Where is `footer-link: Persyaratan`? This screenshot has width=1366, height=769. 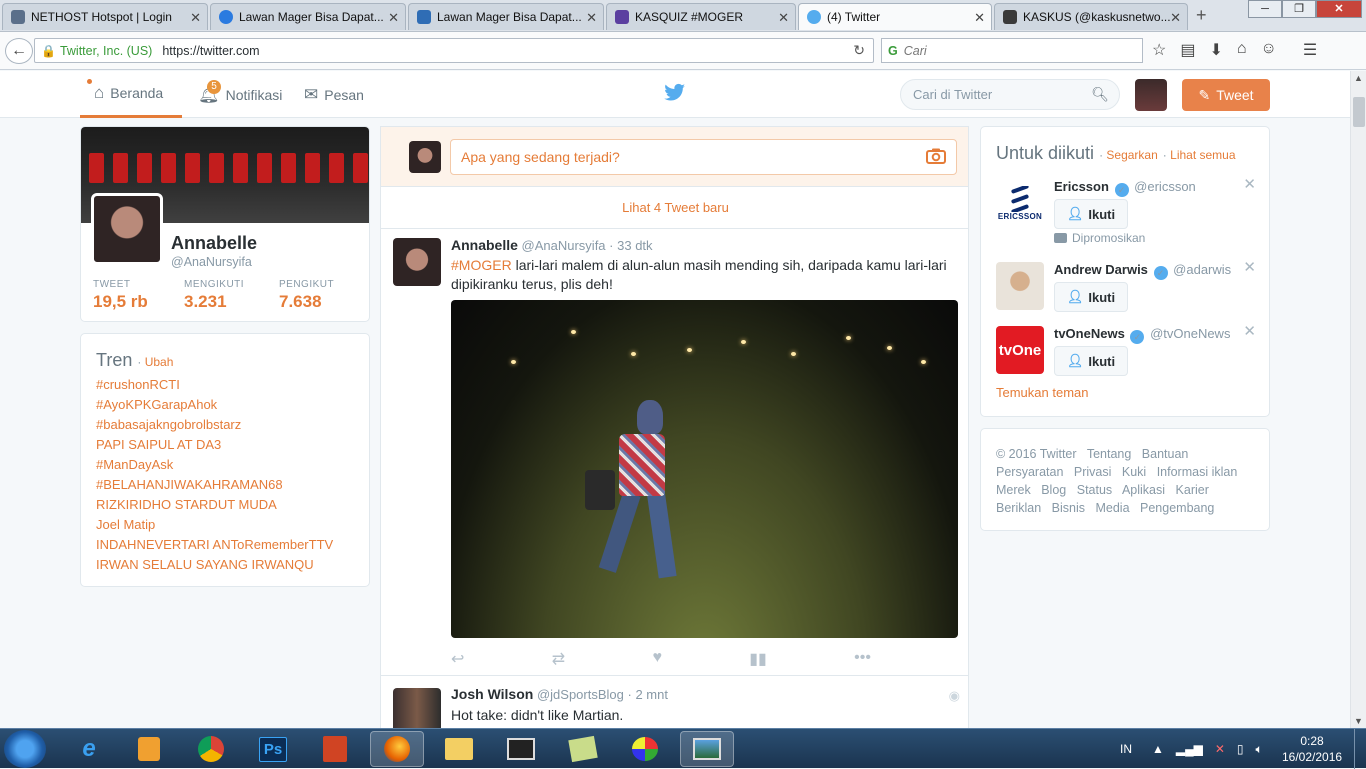
footer-link: Persyaratan is located at coordinates (1029, 472).